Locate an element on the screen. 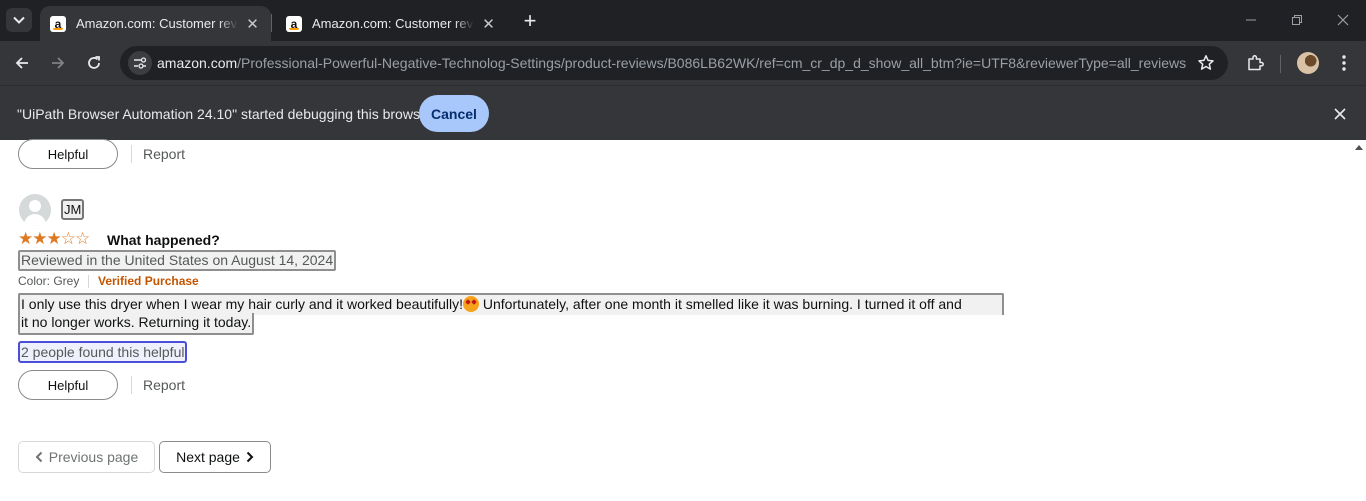 The image size is (1366, 501). profile-avatar is located at coordinates (1308, 63).